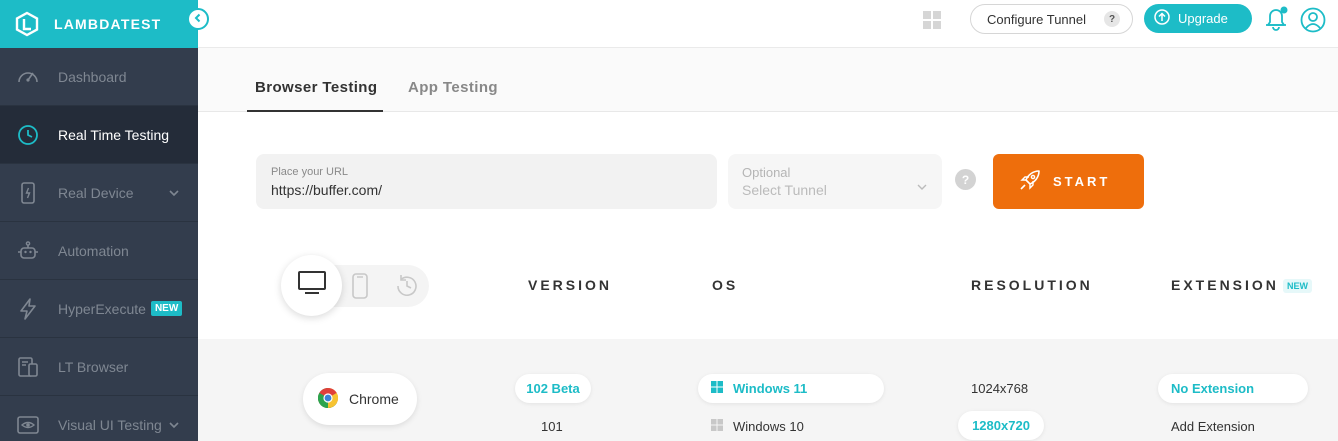  I want to click on os-label: Windows 10, so click(768, 426).